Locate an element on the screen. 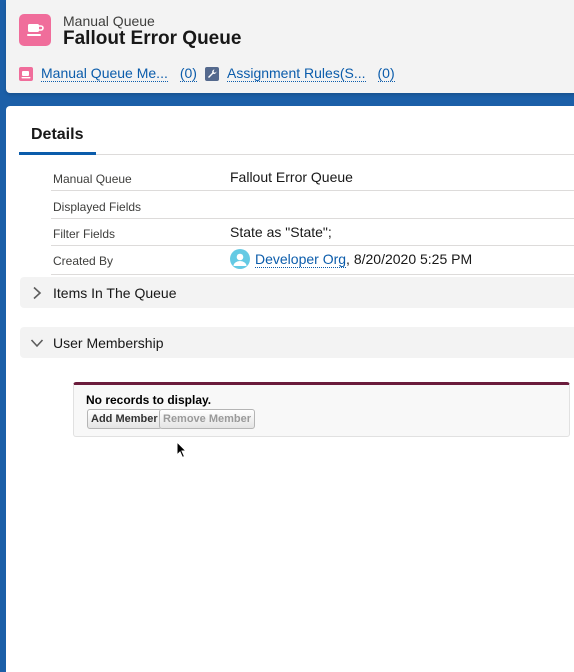 This screenshot has width=574, height=672. field-label: Created By is located at coordinates (83, 261).